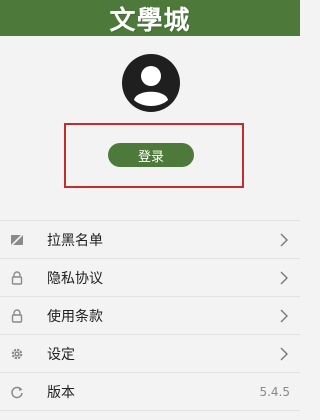  I want to click on menu-item-label: 拉黑名单, so click(75, 240).